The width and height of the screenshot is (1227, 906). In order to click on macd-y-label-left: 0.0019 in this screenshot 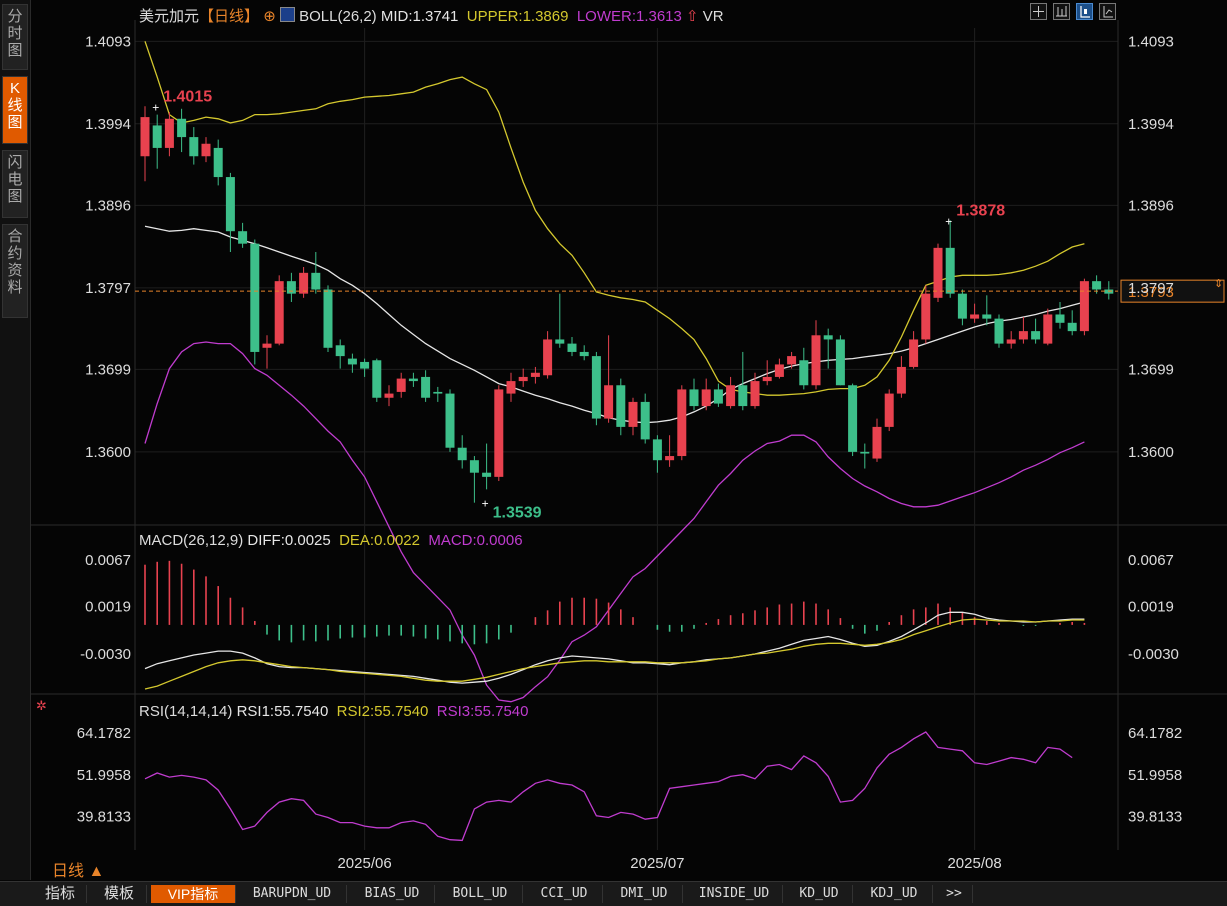, I will do `click(108, 606)`.